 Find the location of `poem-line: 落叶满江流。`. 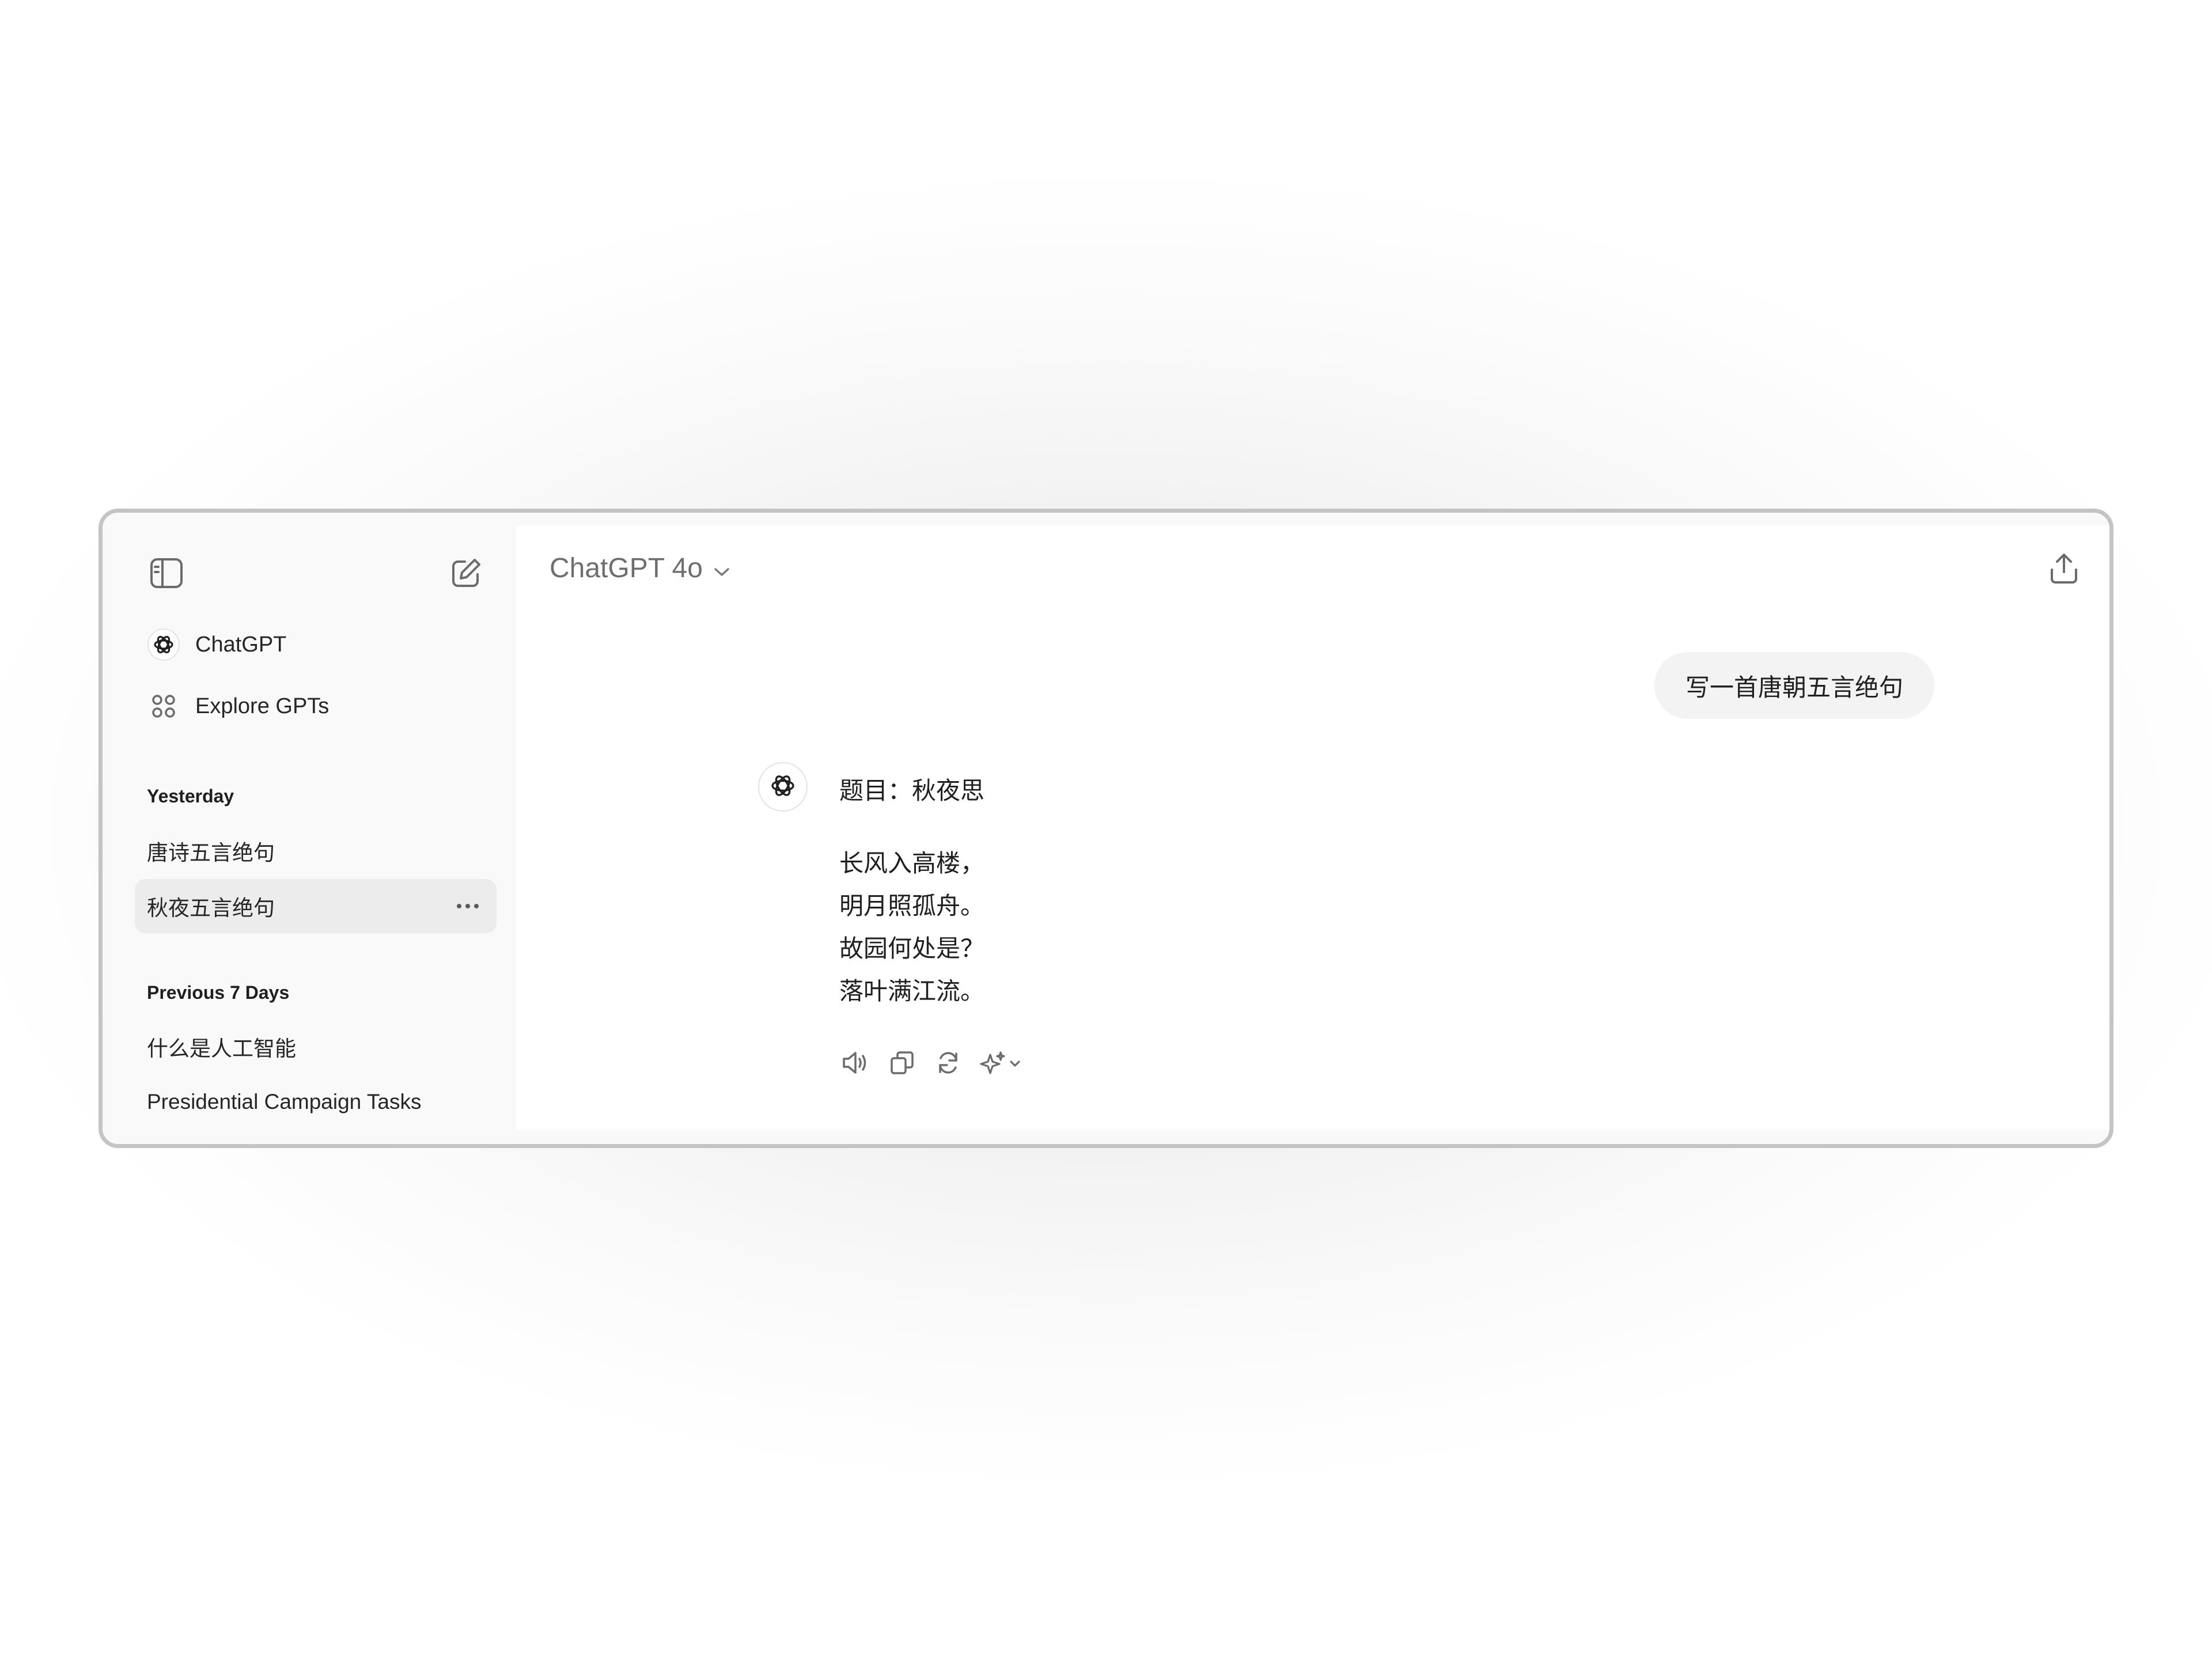

poem-line: 落叶满江流。 is located at coordinates (912, 991).